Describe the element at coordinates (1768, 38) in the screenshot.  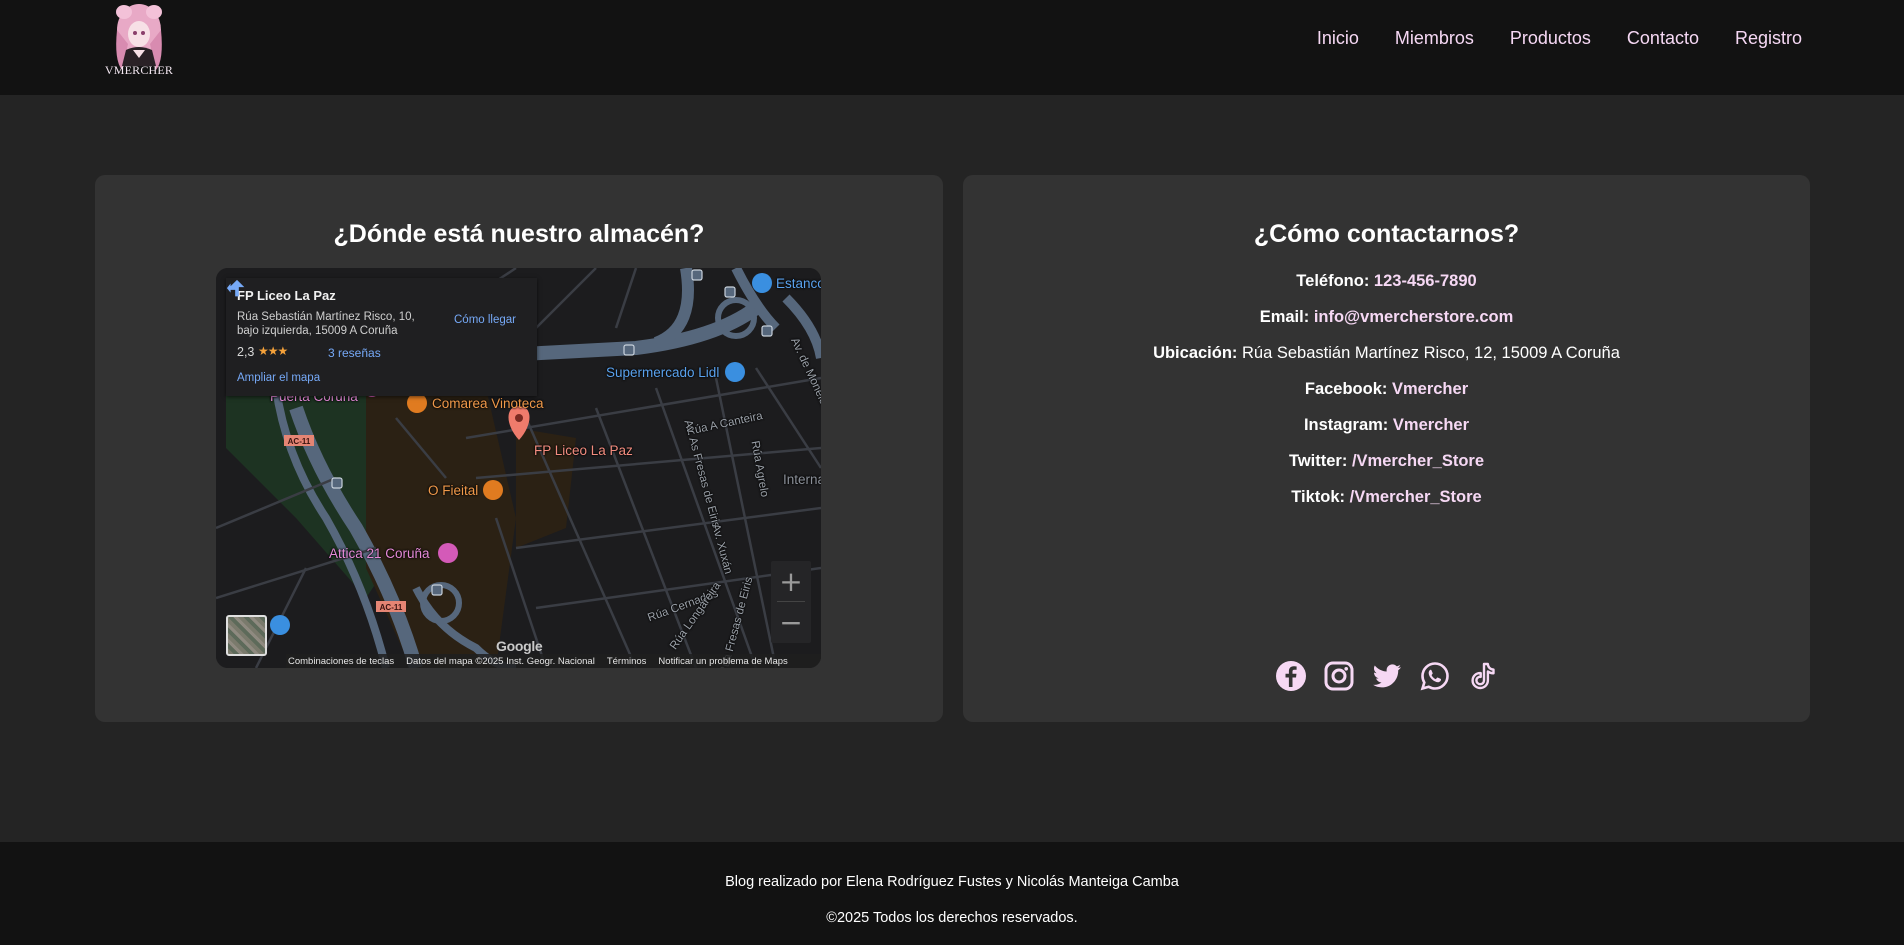
I see `nav-link-registro: Registro` at that location.